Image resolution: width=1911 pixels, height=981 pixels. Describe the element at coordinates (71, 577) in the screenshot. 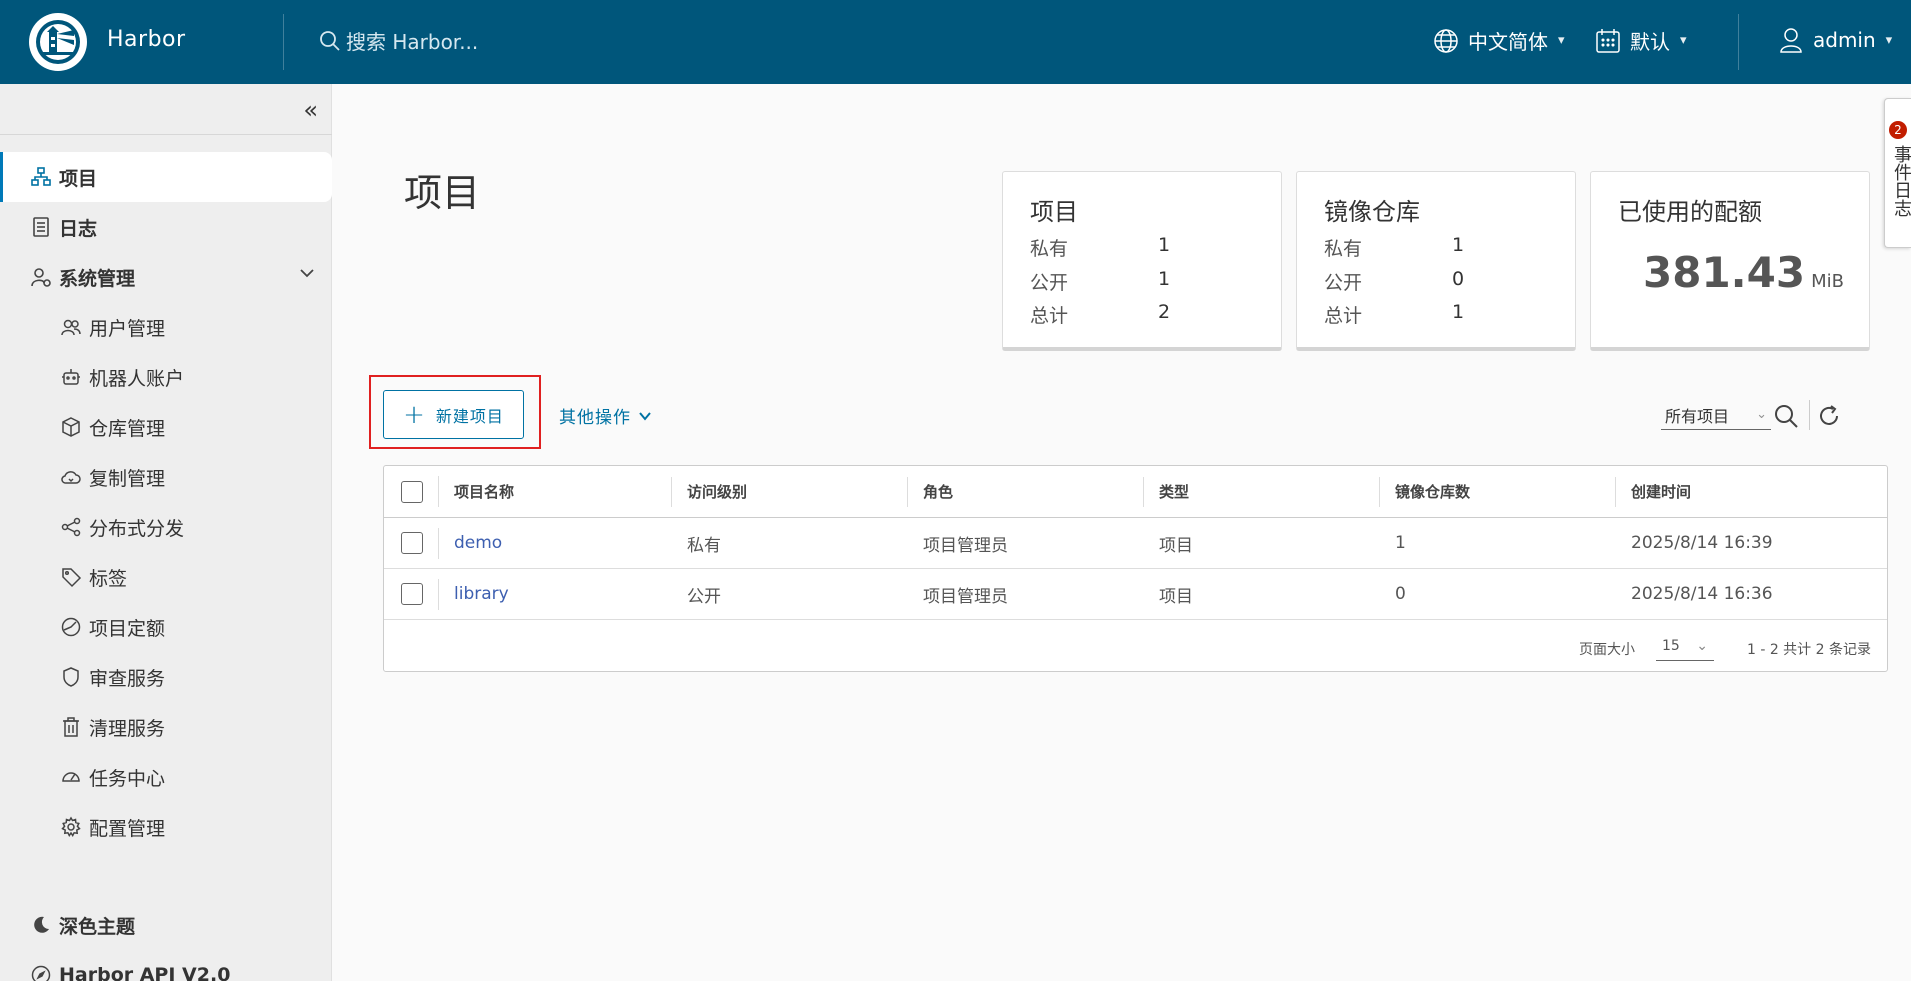

I see `tag-icon` at that location.